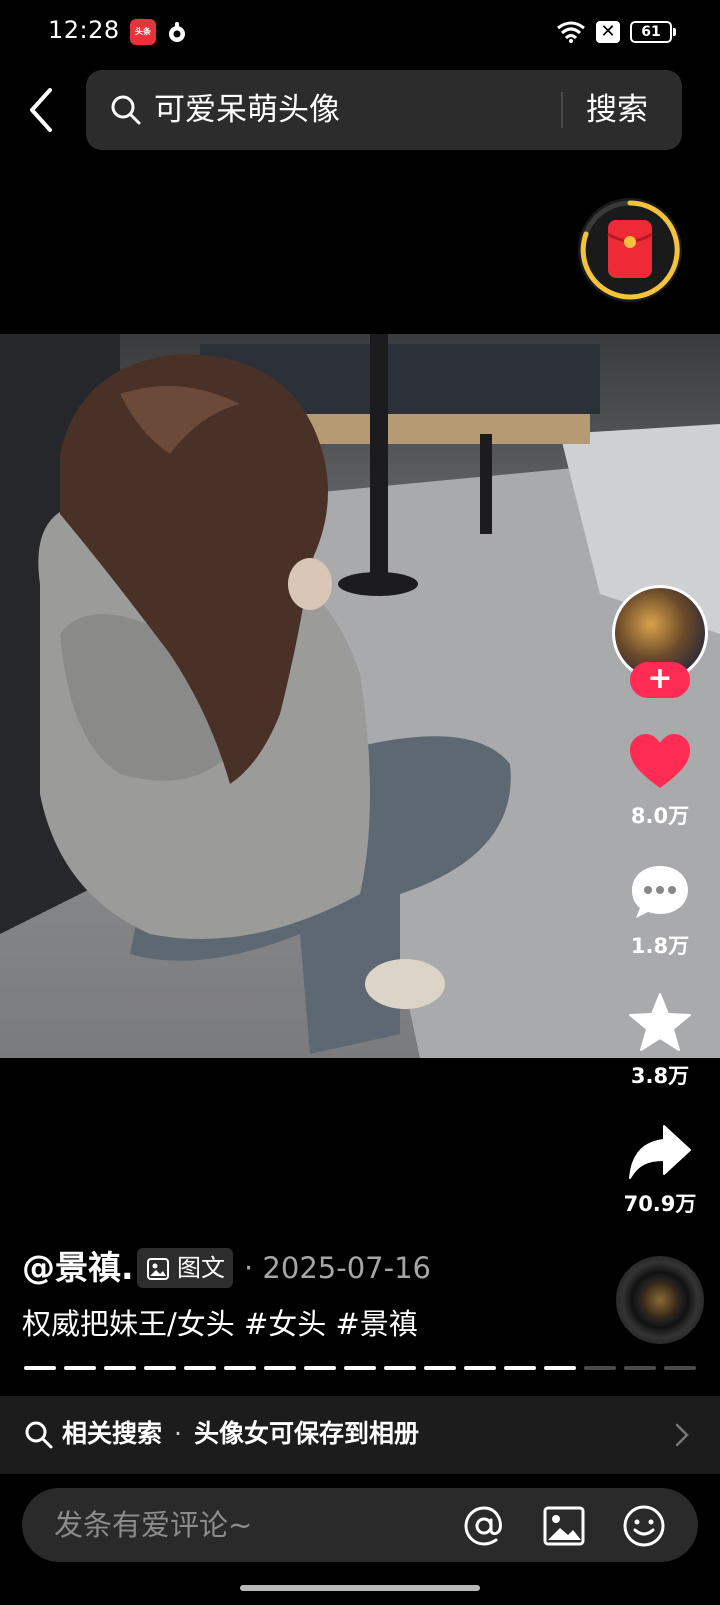  I want to click on comment-bubble-icon, so click(660, 892).